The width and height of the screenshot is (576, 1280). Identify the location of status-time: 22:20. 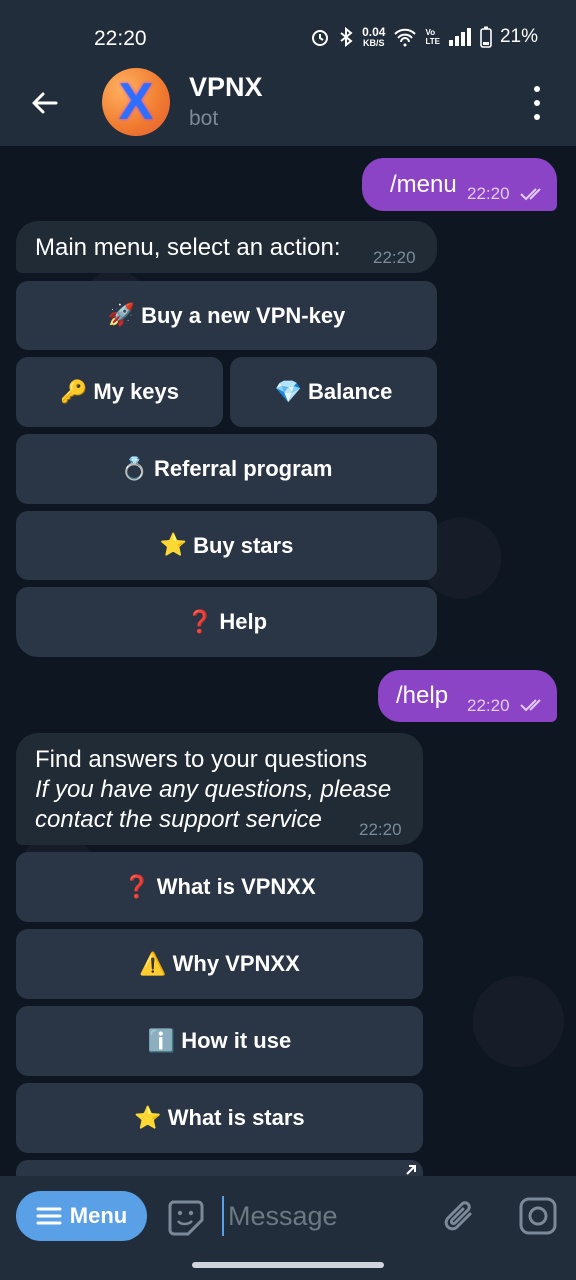
(120, 38).